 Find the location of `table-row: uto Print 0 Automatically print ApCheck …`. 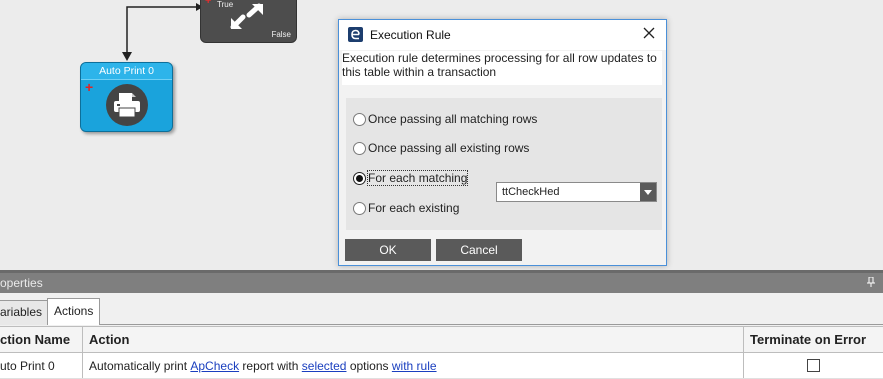

table-row: uto Print 0 Automatically print ApCheck … is located at coordinates (441, 366).